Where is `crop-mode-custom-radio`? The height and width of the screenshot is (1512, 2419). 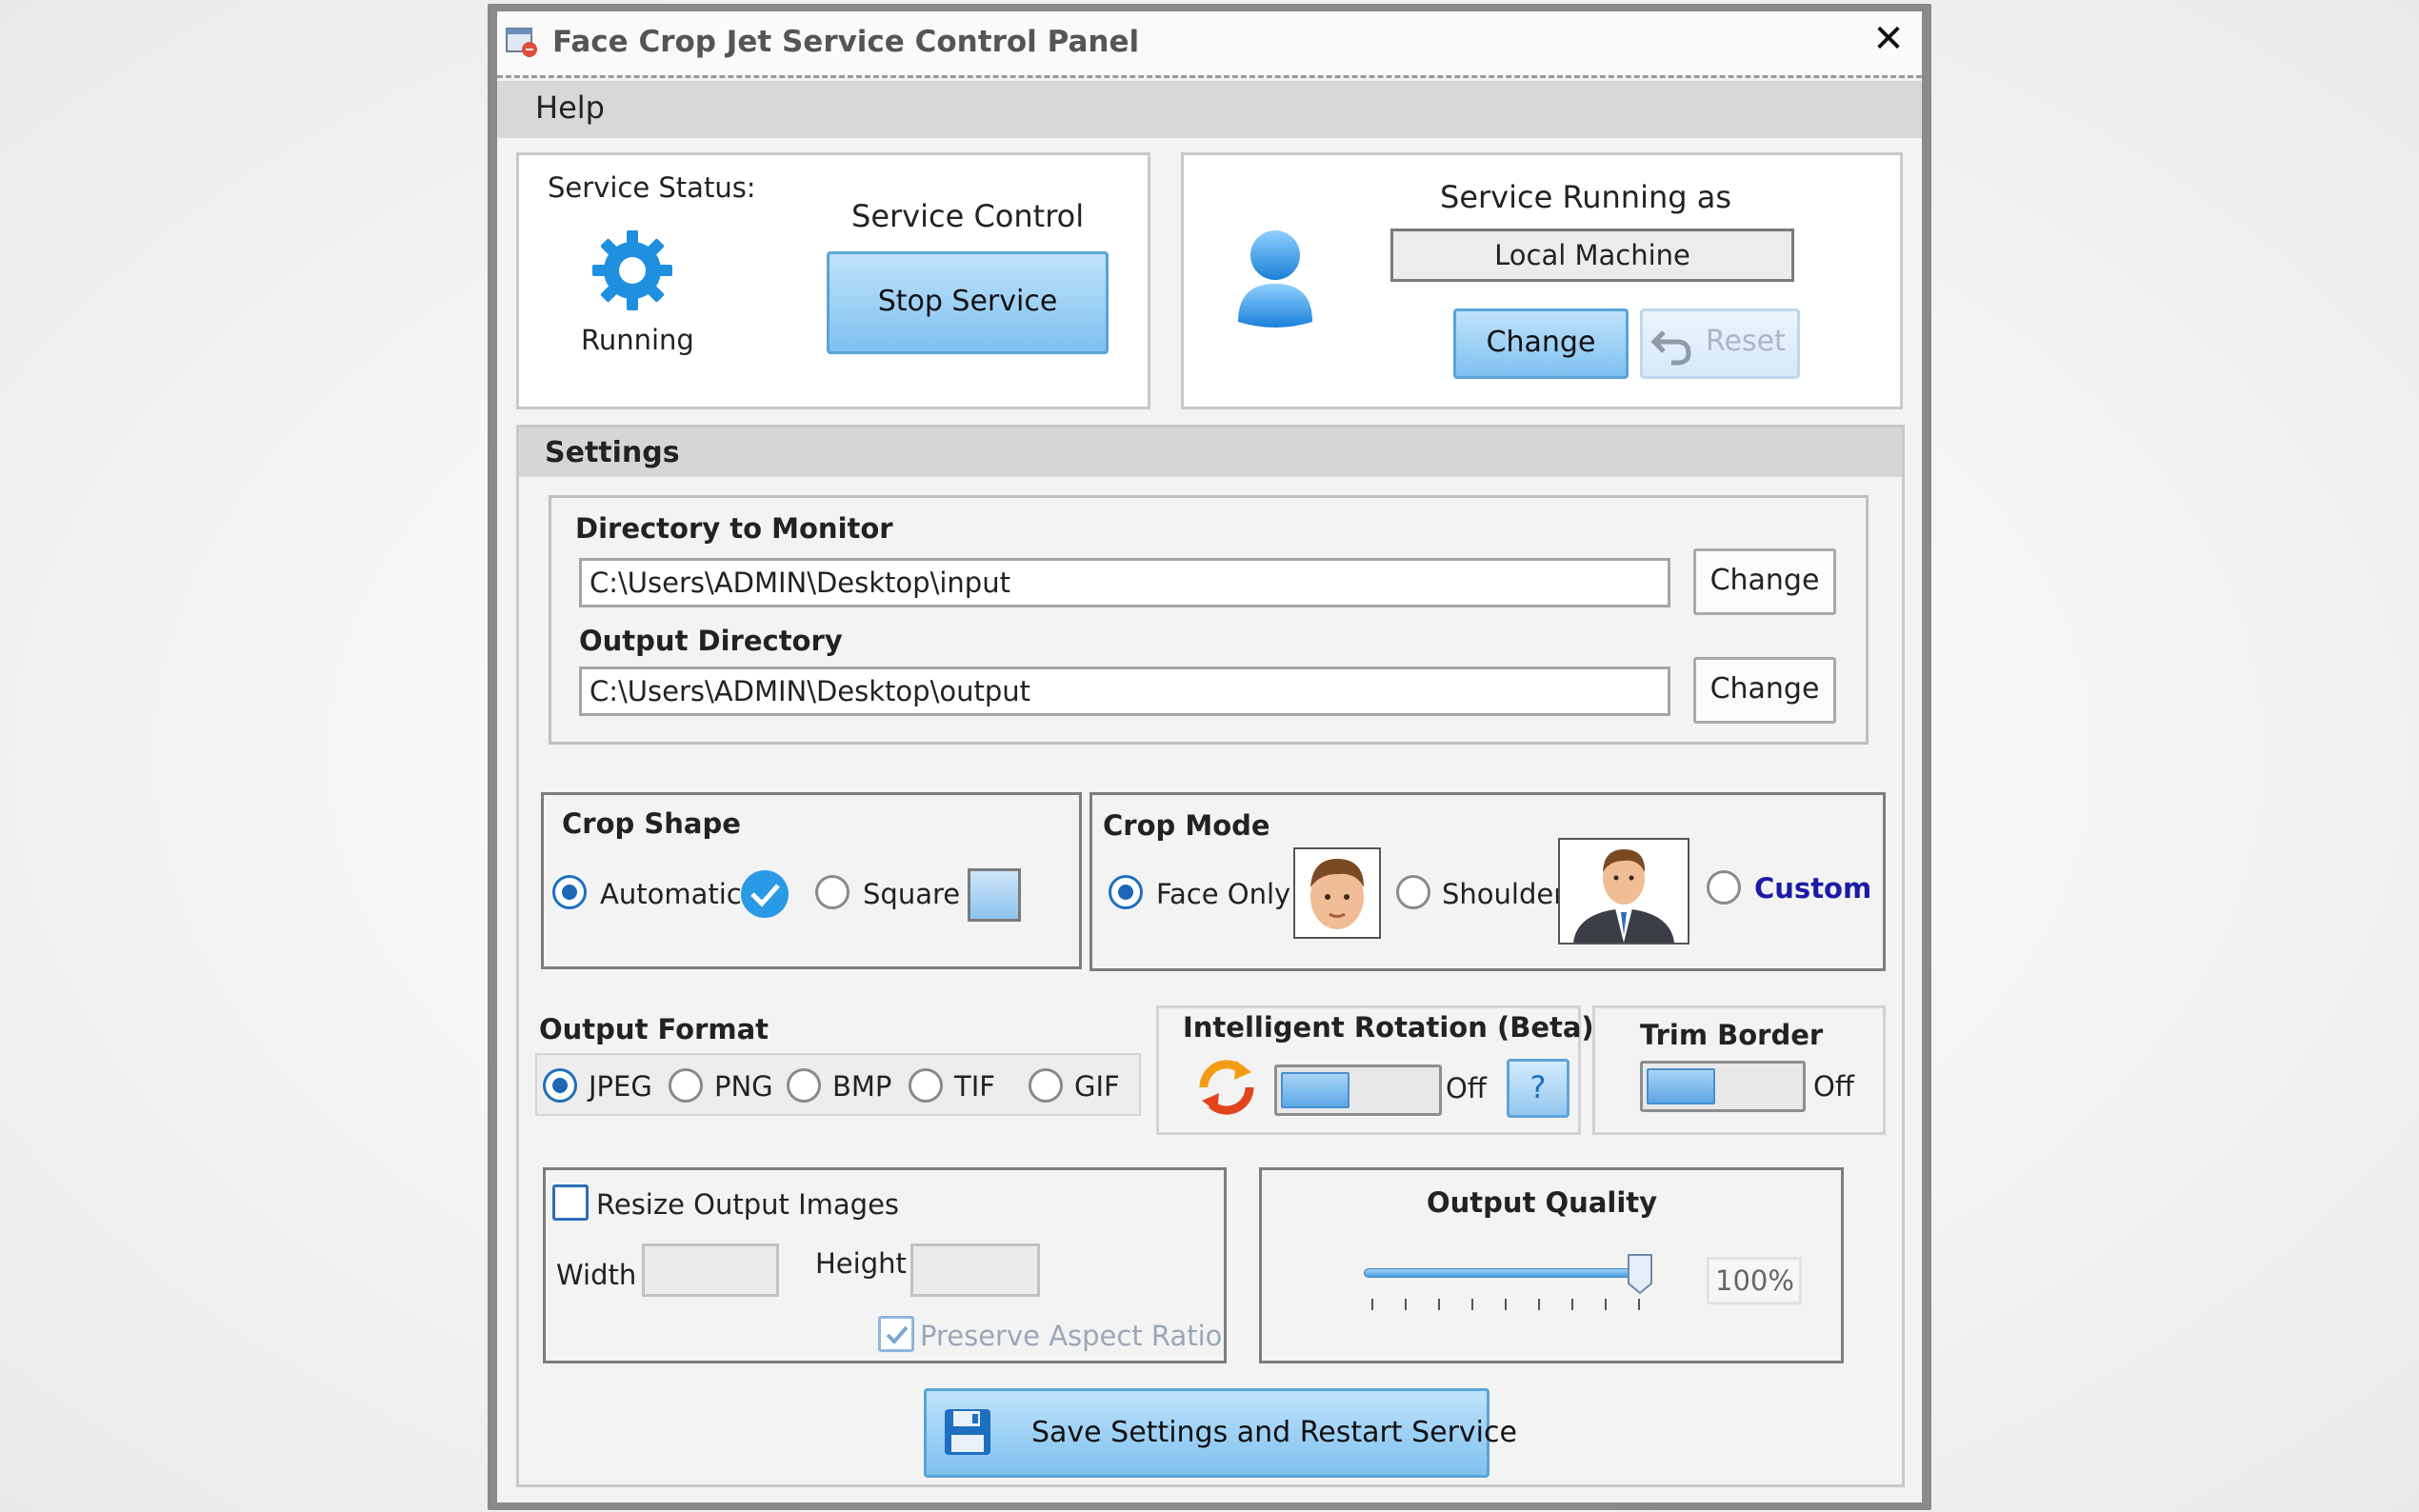
crop-mode-custom-radio is located at coordinates (1724, 887).